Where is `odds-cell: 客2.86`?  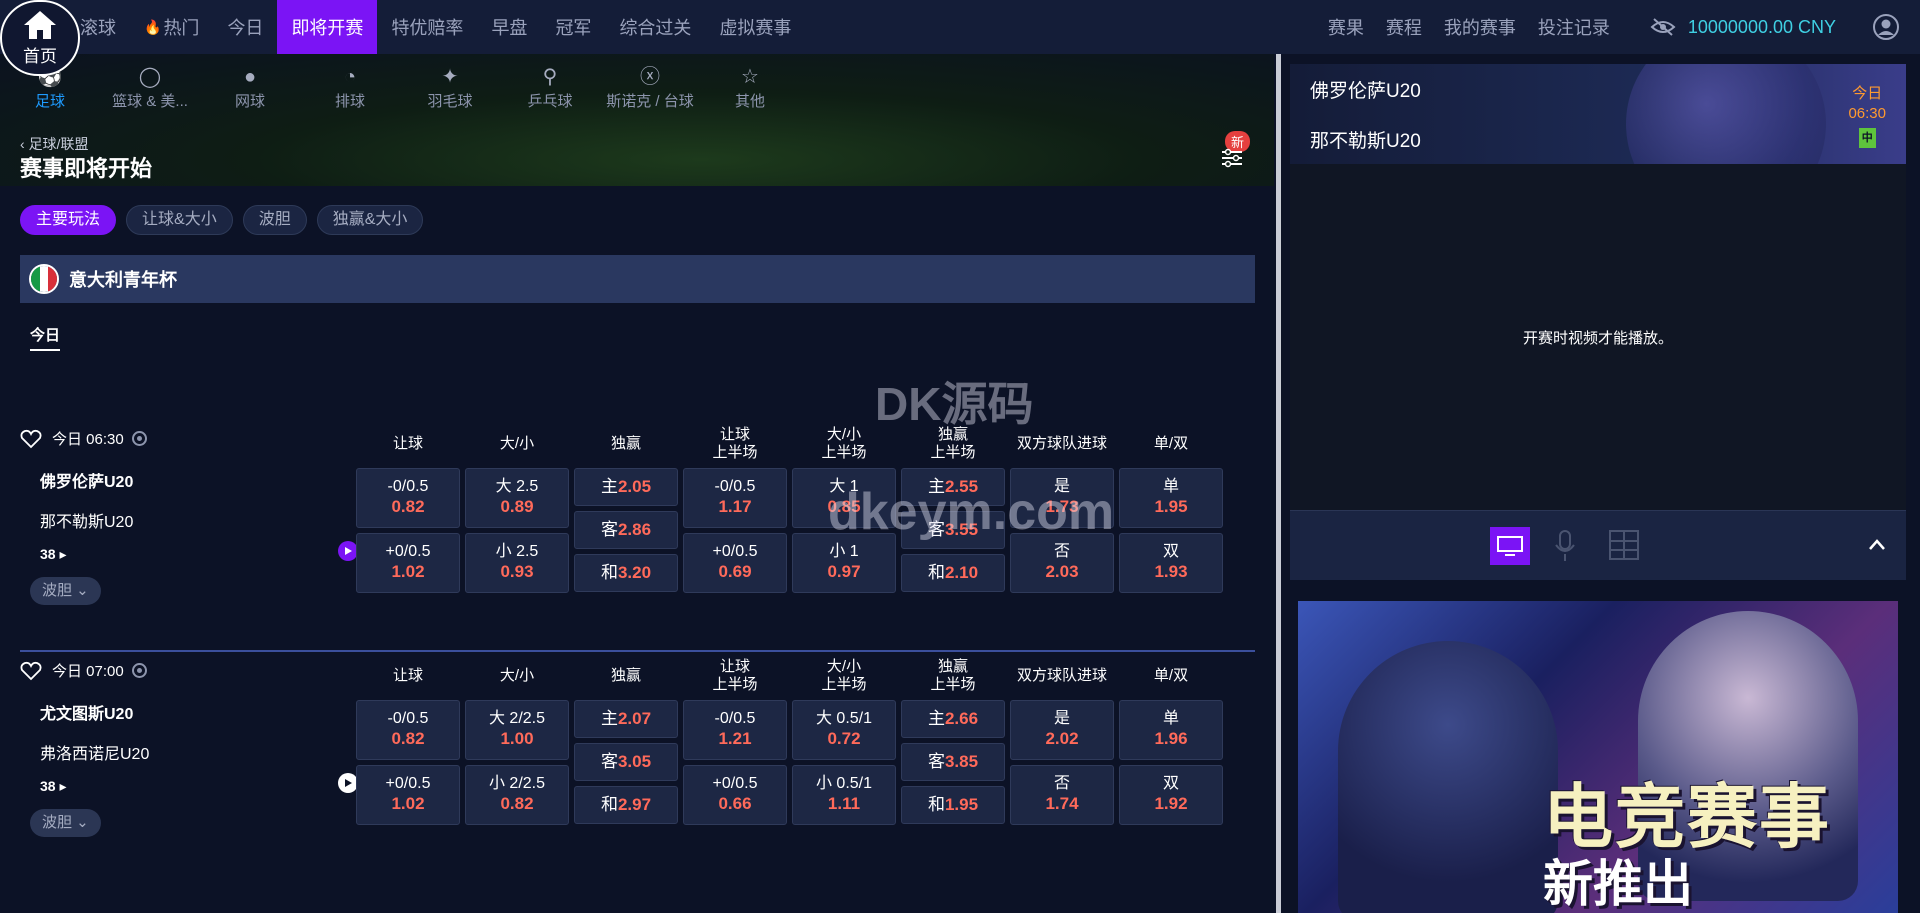
odds-cell: 客2.86 is located at coordinates (626, 530).